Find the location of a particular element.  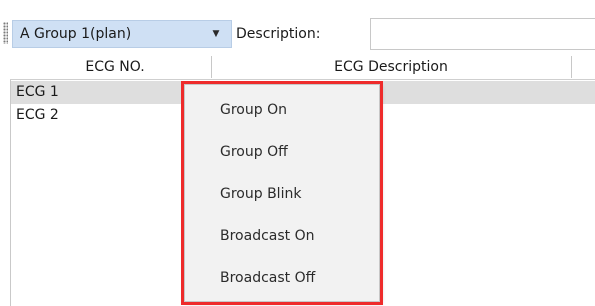

ecg-no-cell: ECG 1 is located at coordinates (37, 92).